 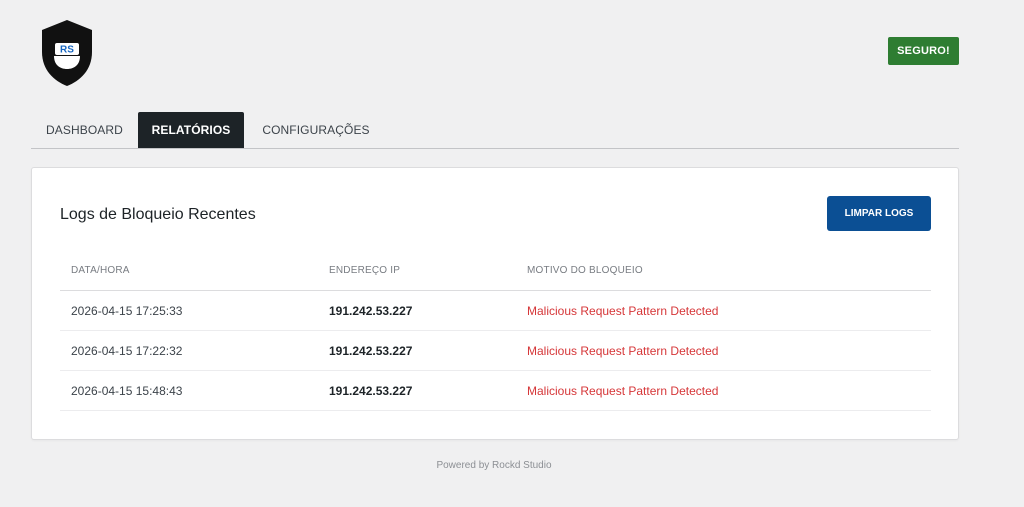 I want to click on status-badge: SEGURO!, so click(x=923, y=51).